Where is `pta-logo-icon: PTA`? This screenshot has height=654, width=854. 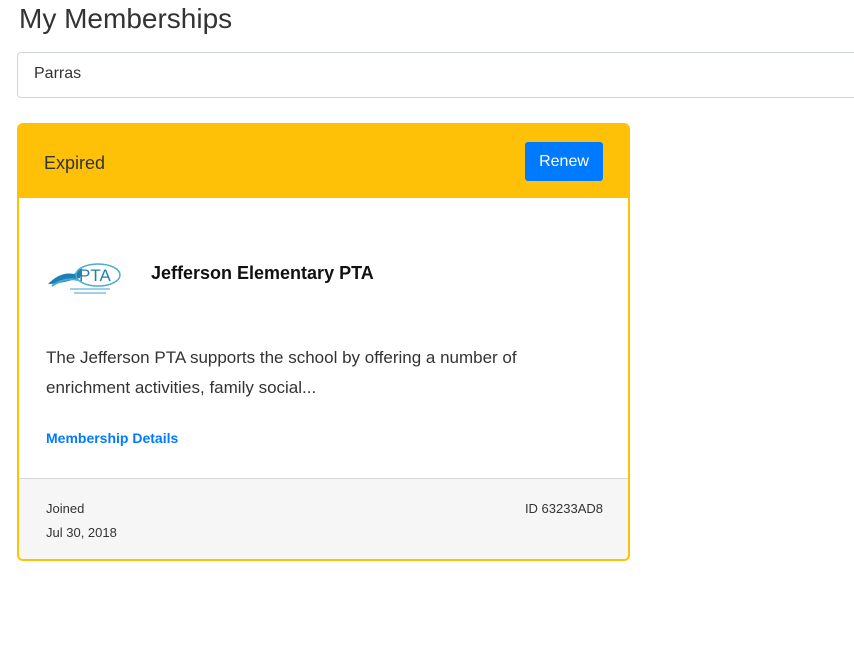
pta-logo-icon: PTA is located at coordinates (87, 275).